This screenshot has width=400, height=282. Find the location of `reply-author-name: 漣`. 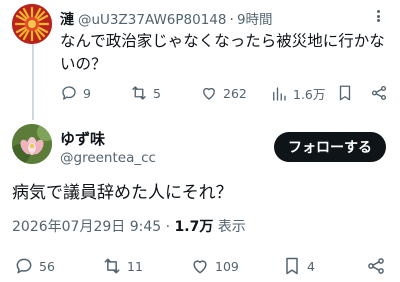

reply-author-name: 漣 is located at coordinates (67, 19).